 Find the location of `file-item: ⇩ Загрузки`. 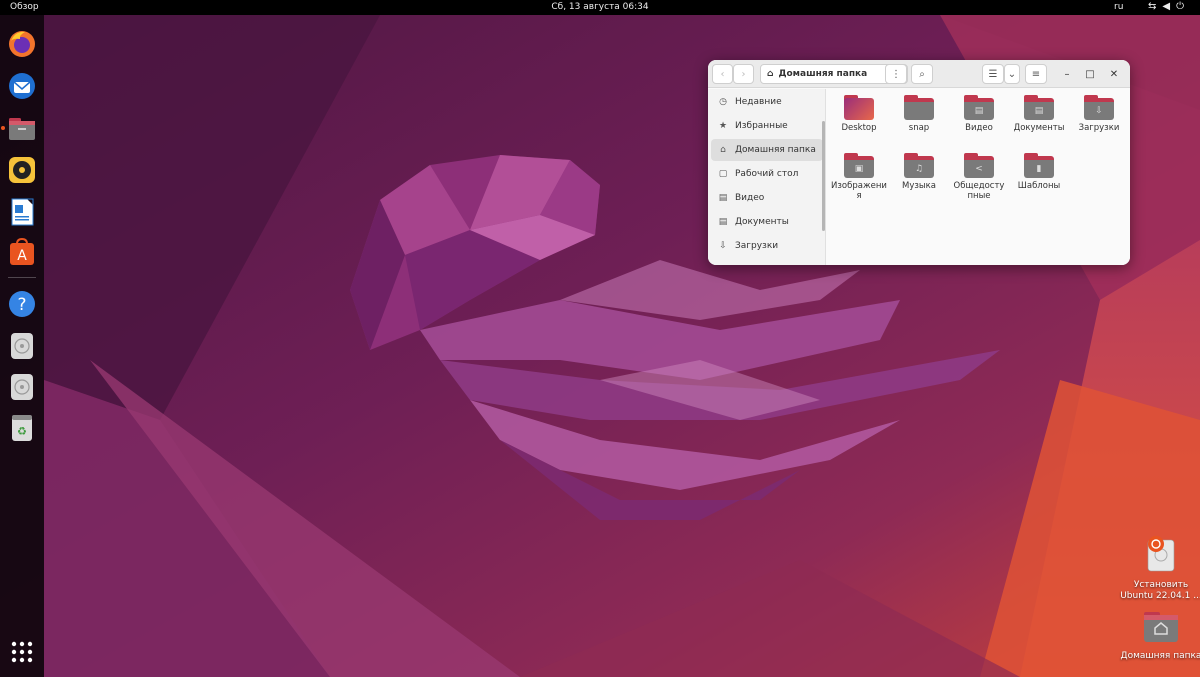

file-item: ⇩ Загрузки is located at coordinates (1099, 114).